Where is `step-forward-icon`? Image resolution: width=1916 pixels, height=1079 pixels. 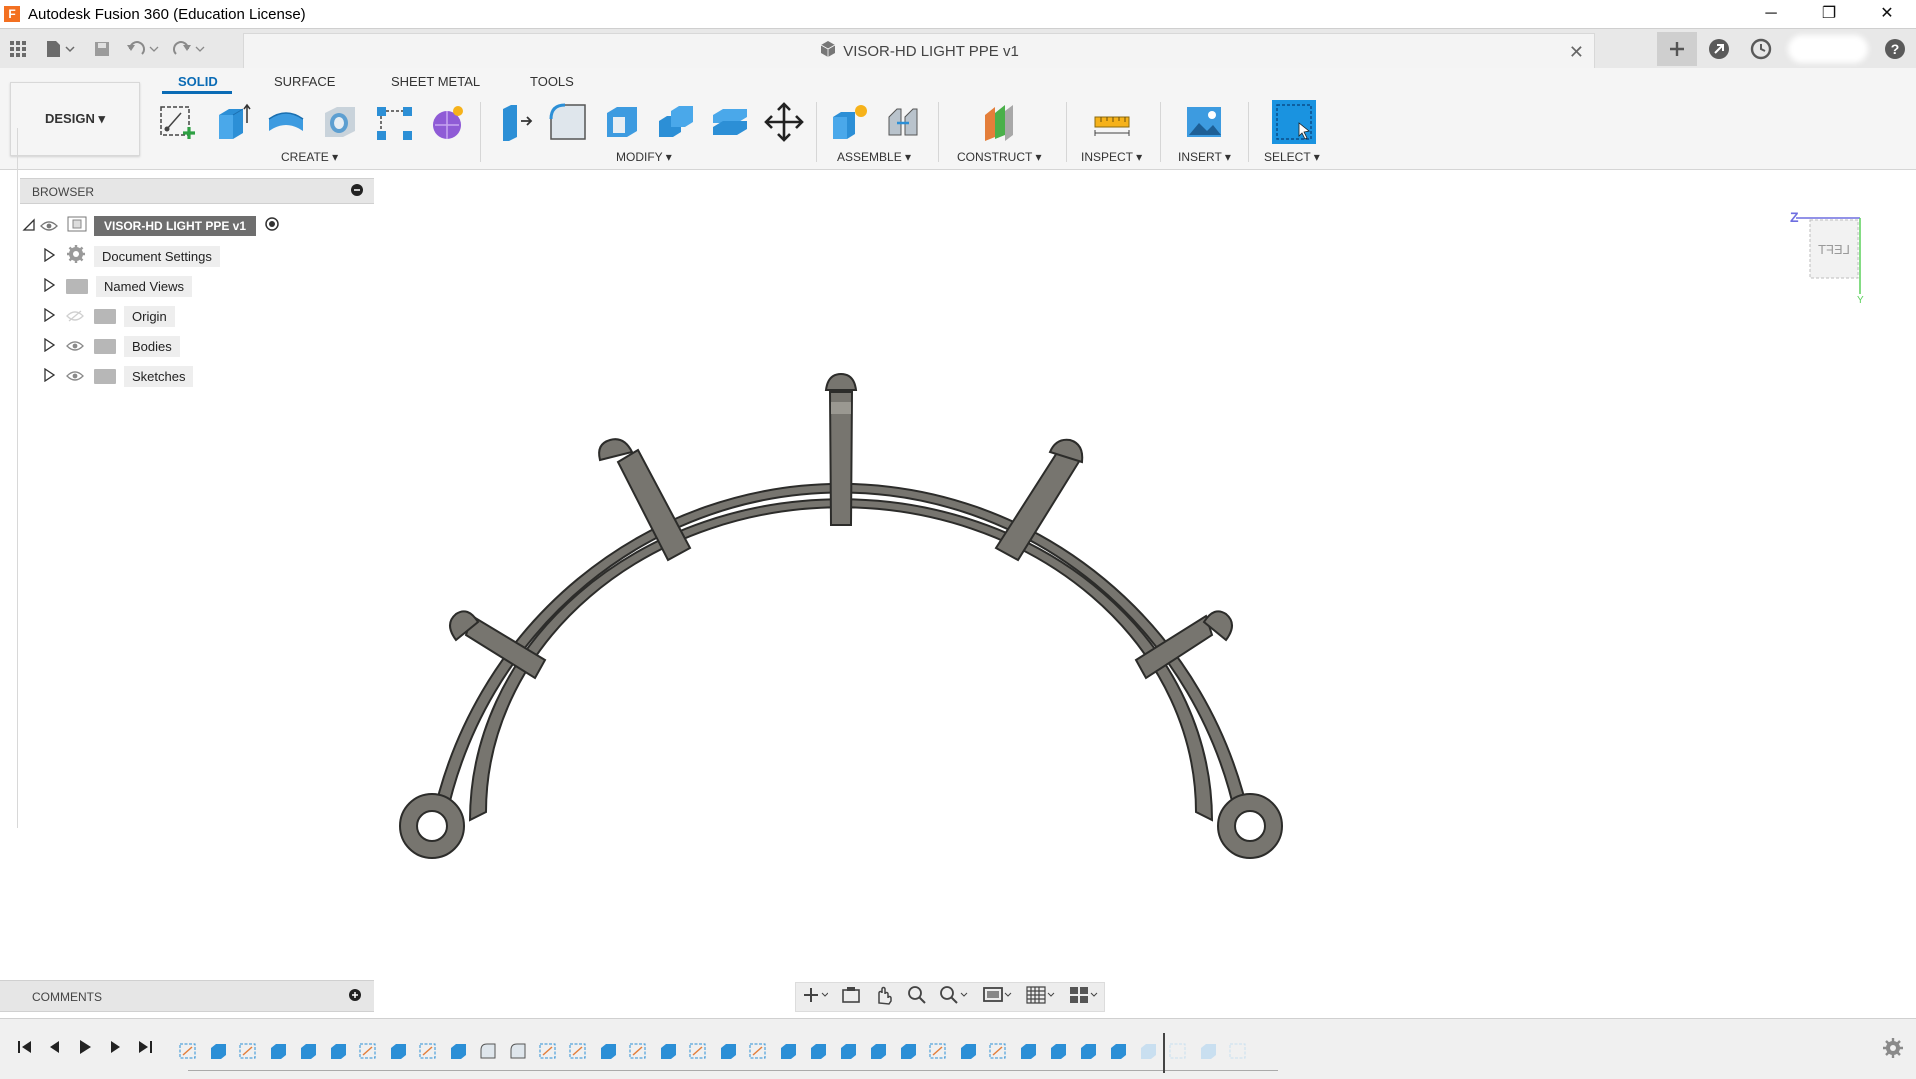
step-forward-icon is located at coordinates (115, 1049).